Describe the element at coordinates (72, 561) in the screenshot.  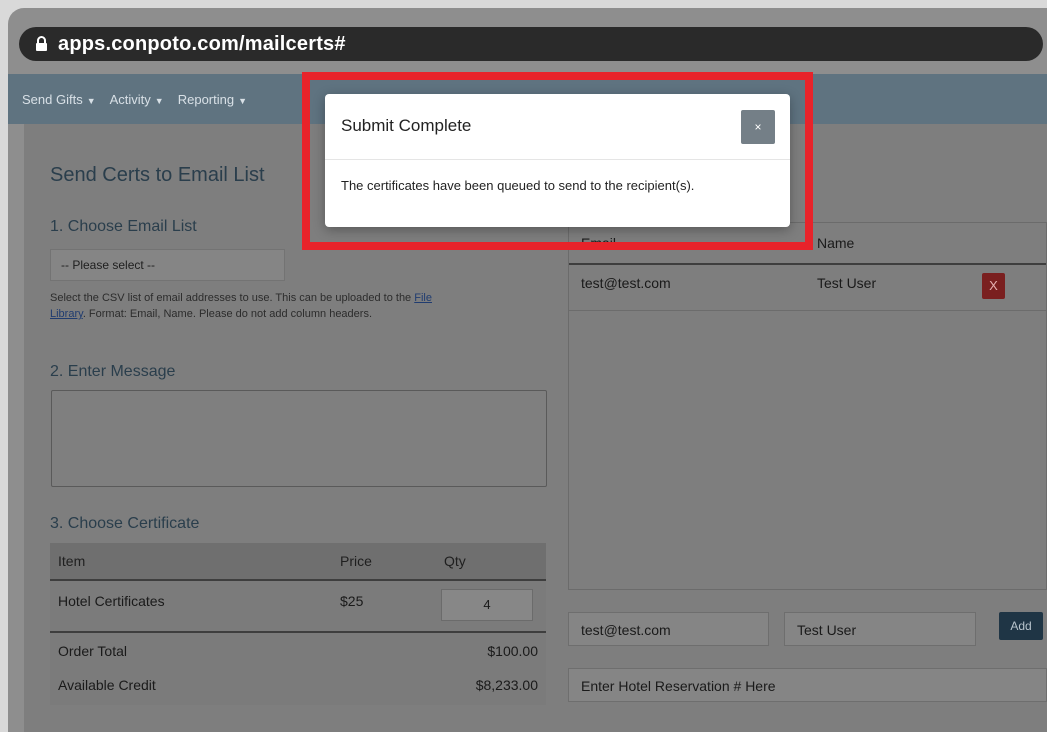
I see `col-item: Item` at that location.